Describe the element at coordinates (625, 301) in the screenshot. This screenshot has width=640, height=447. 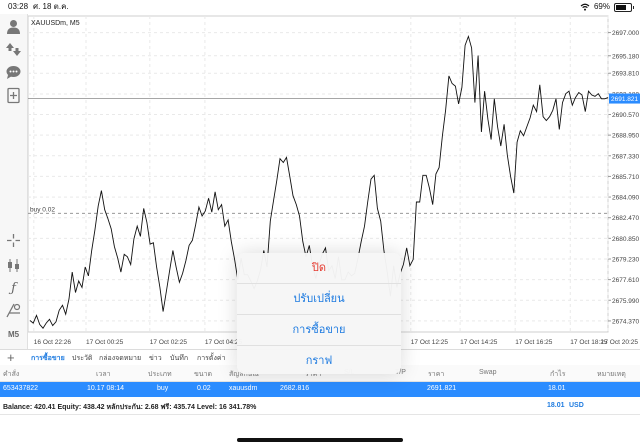
I see `y-tick-label: 2675.990` at that location.